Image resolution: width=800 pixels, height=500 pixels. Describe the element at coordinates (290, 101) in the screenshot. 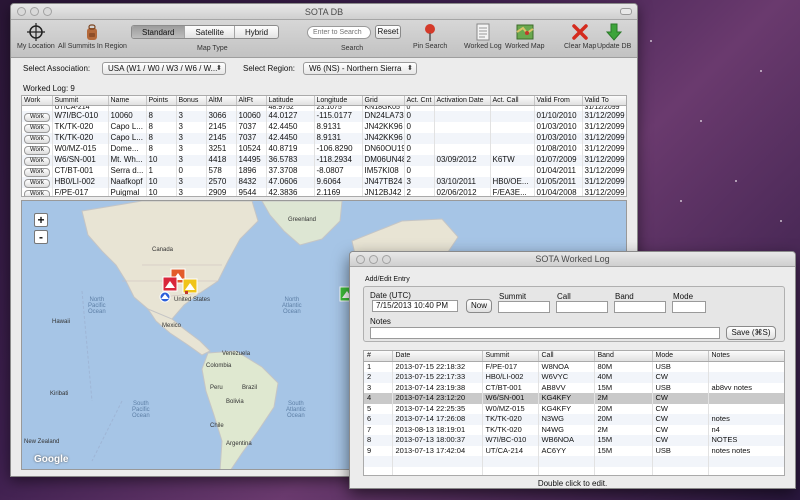

I see `summit-col-header: Latitude` at that location.